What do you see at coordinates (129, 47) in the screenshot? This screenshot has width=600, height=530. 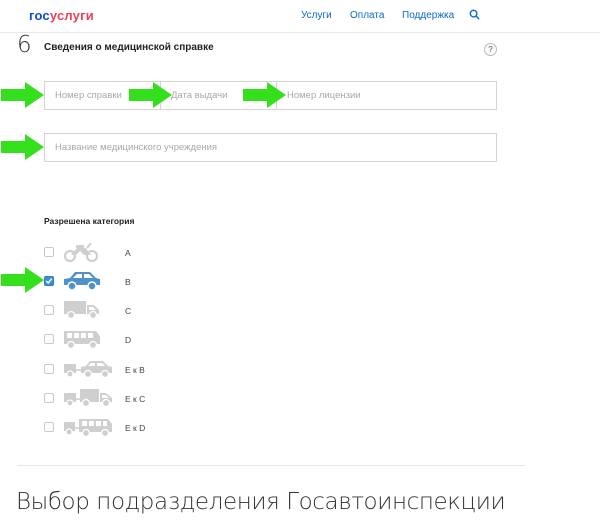 I see `section-title: Сведения о медицинской справке` at bounding box center [129, 47].